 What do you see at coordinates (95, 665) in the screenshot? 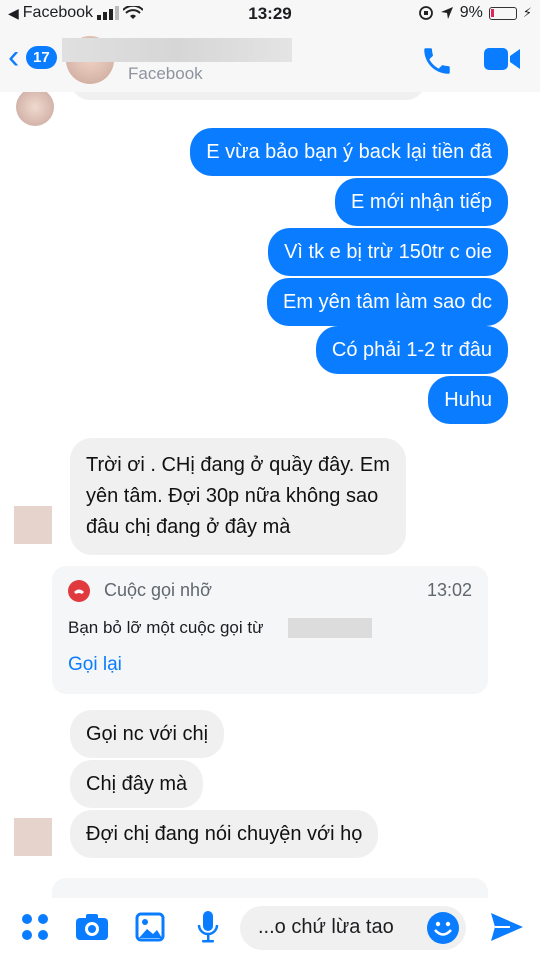
I see `call-back-link: Gọi lại` at bounding box center [95, 665].